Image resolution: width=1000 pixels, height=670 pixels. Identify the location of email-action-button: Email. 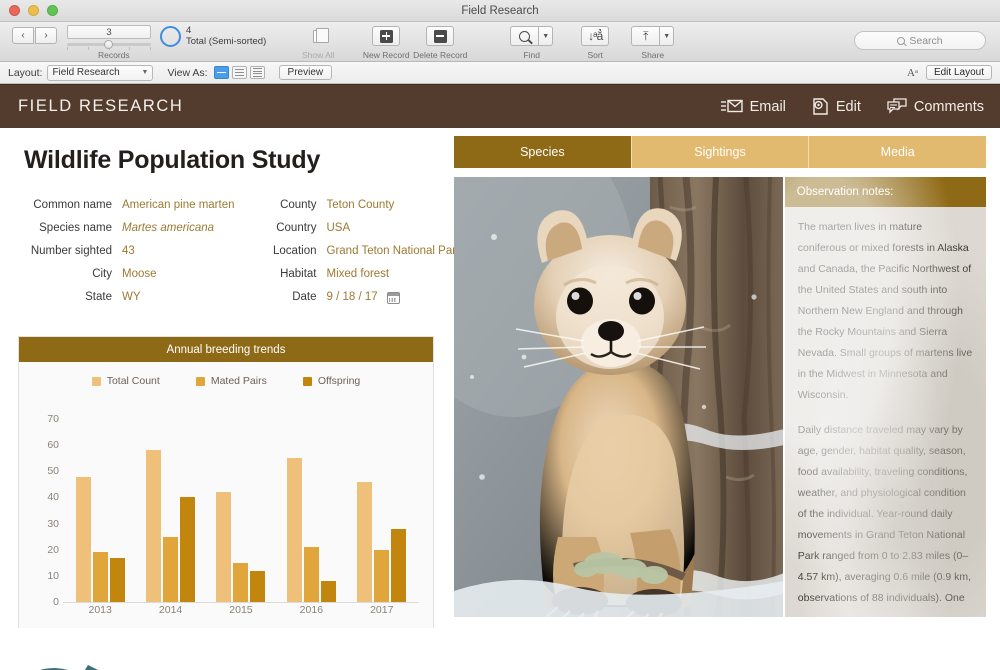
(753, 107).